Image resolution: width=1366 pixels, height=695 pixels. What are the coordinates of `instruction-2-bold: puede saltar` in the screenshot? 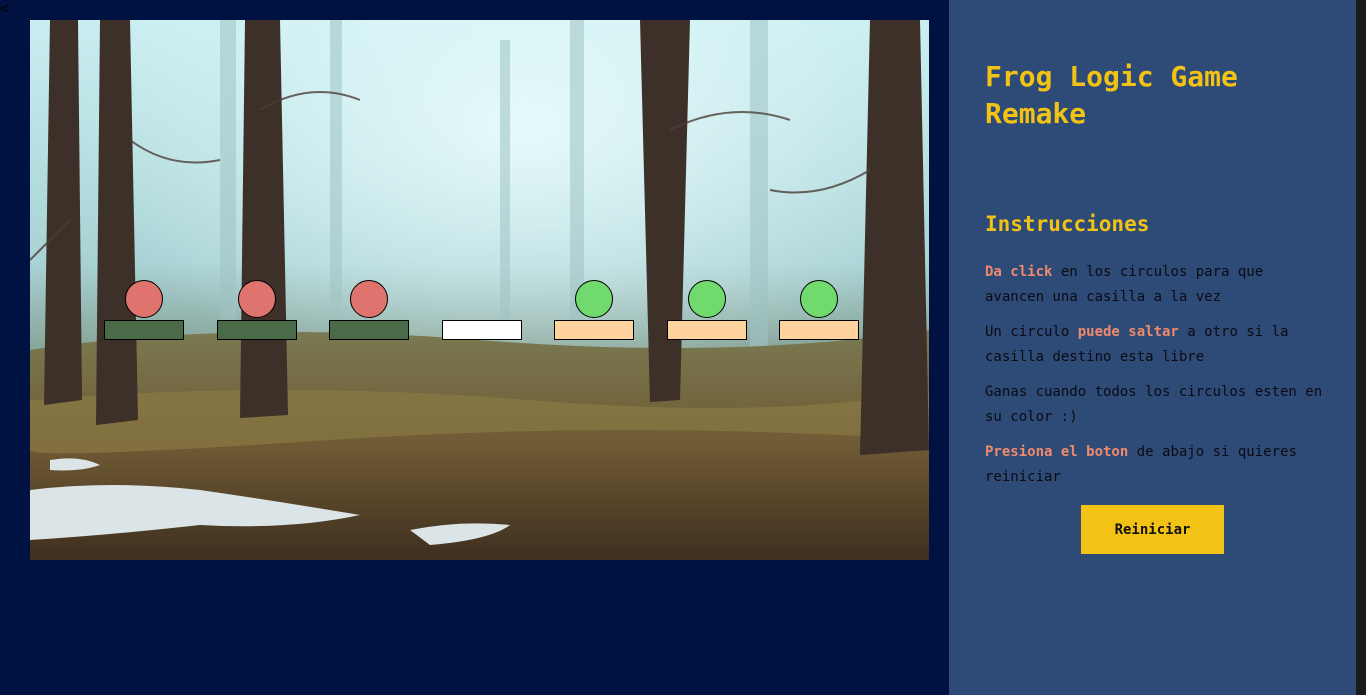 It's located at (1128, 332).